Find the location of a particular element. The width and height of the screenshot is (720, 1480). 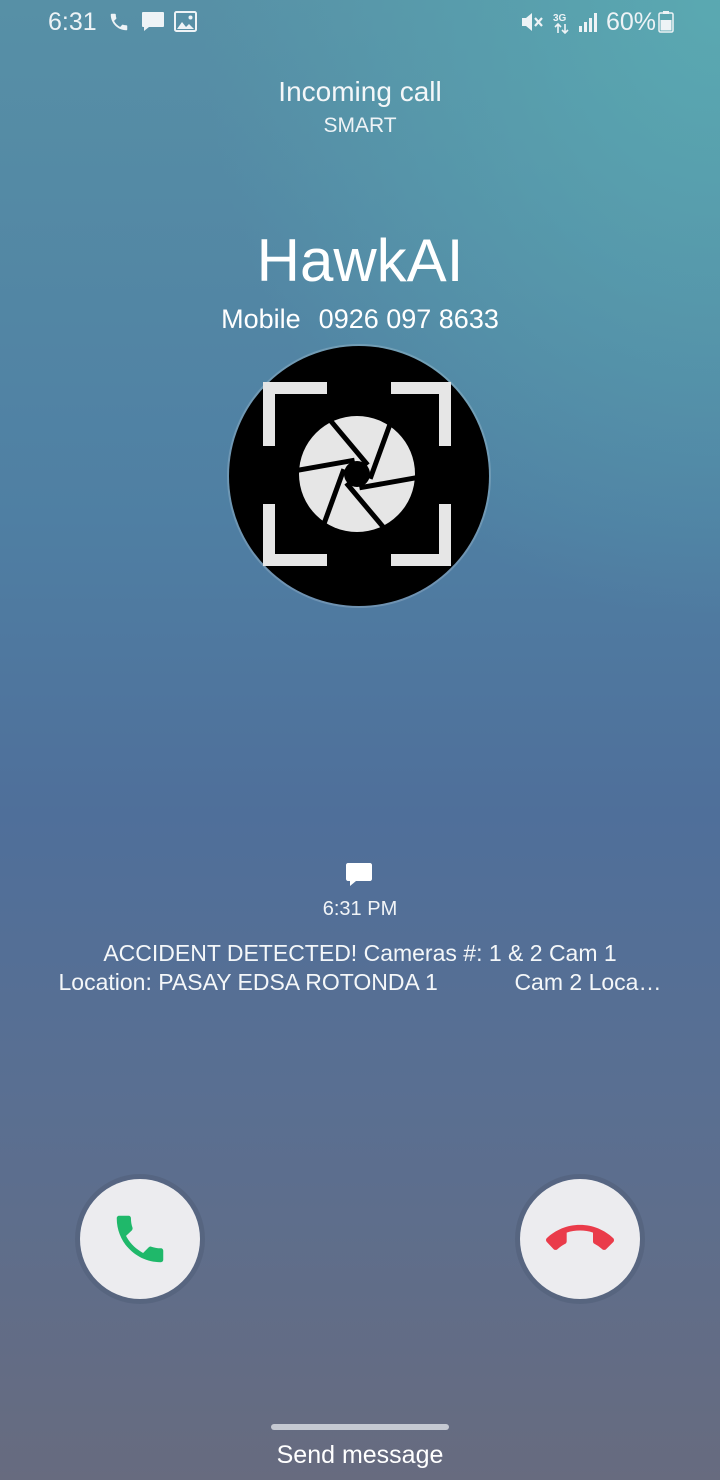

status-bar: 6:31 3G 60% is located at coordinates (360, 23).